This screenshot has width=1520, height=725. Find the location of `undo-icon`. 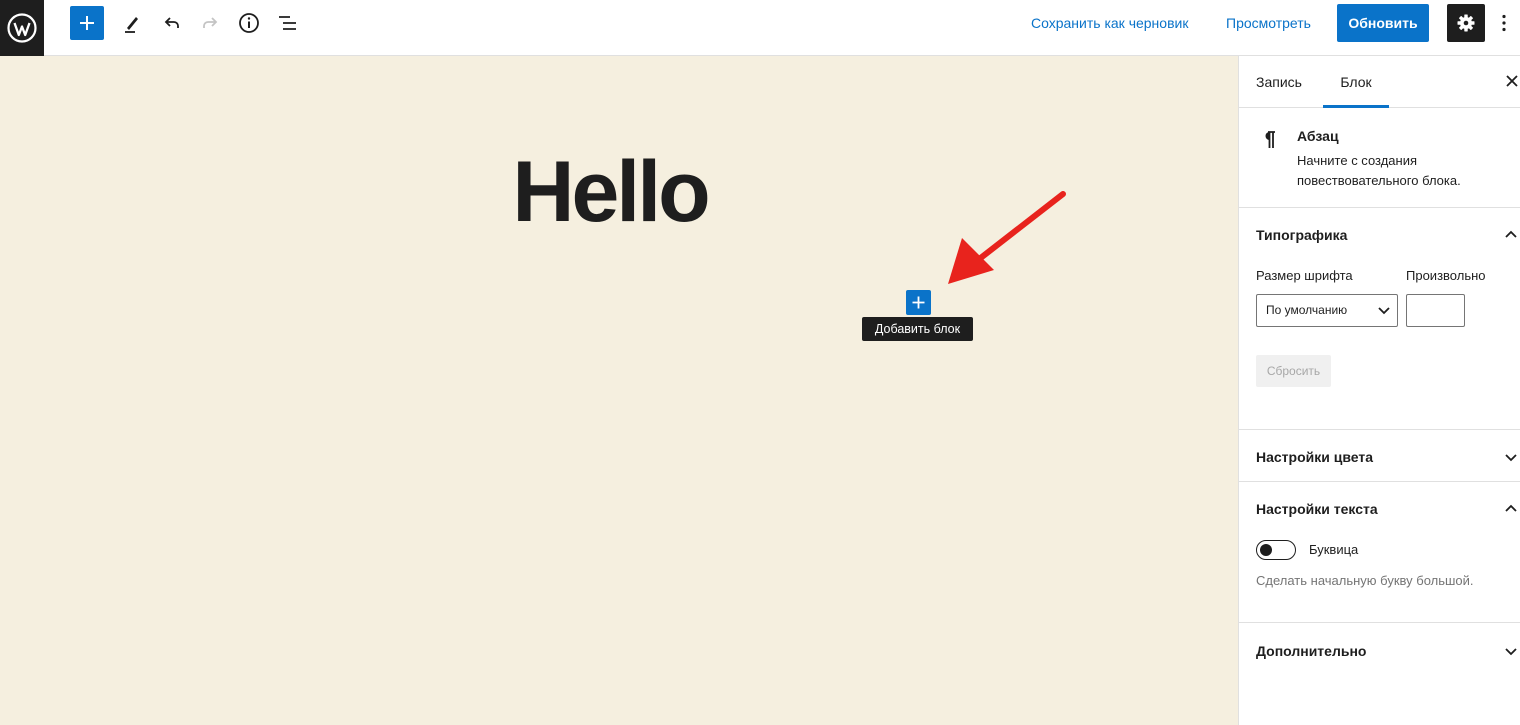

undo-icon is located at coordinates (171, 22).